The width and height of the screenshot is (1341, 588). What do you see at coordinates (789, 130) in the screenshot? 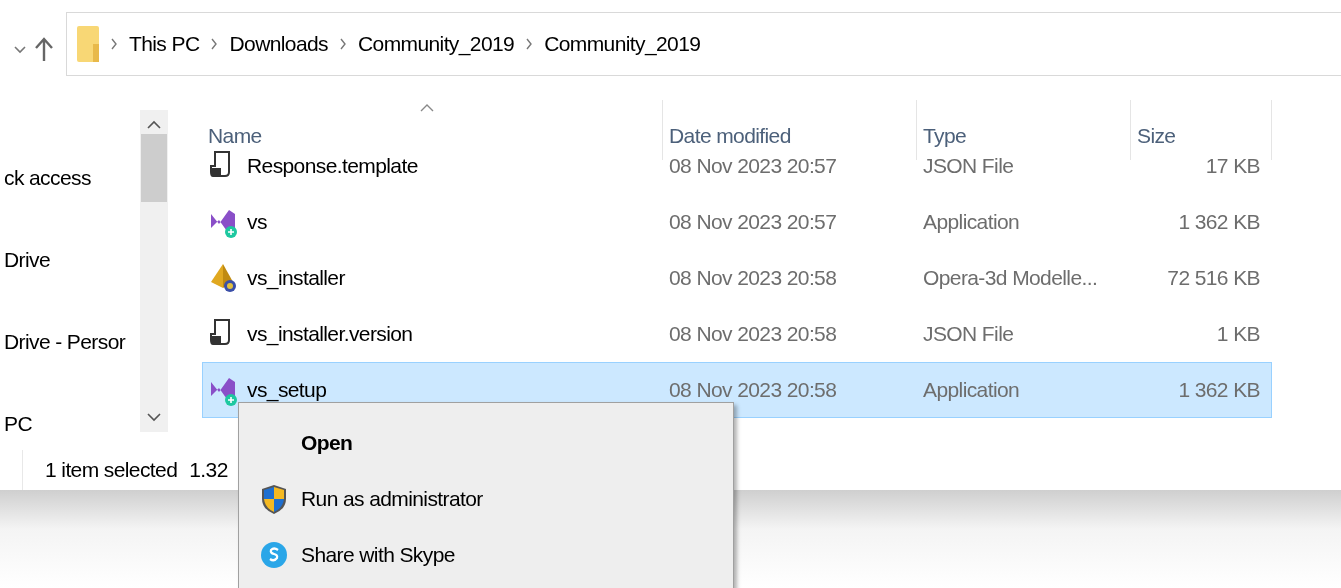
I see `column-header: Date modified` at bounding box center [789, 130].